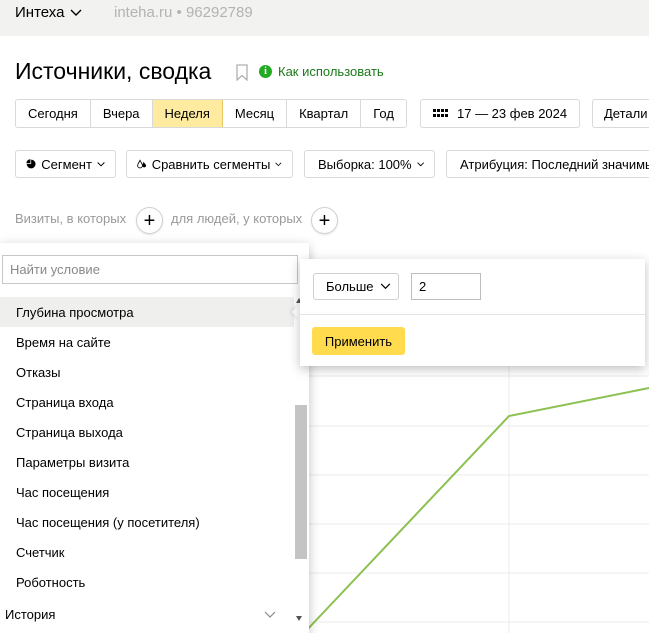 The width and height of the screenshot is (649, 633). Describe the element at coordinates (446, 286) in the screenshot. I see `condition-value-input` at that location.